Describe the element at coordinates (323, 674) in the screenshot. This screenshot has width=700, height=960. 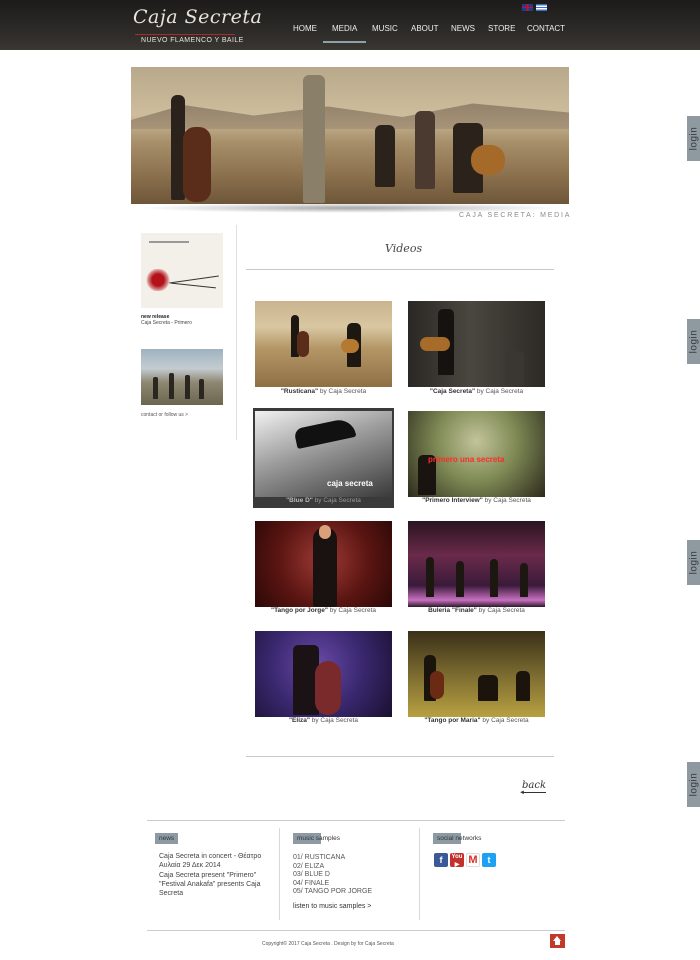
I see `video-thumbnail-eliza` at that location.